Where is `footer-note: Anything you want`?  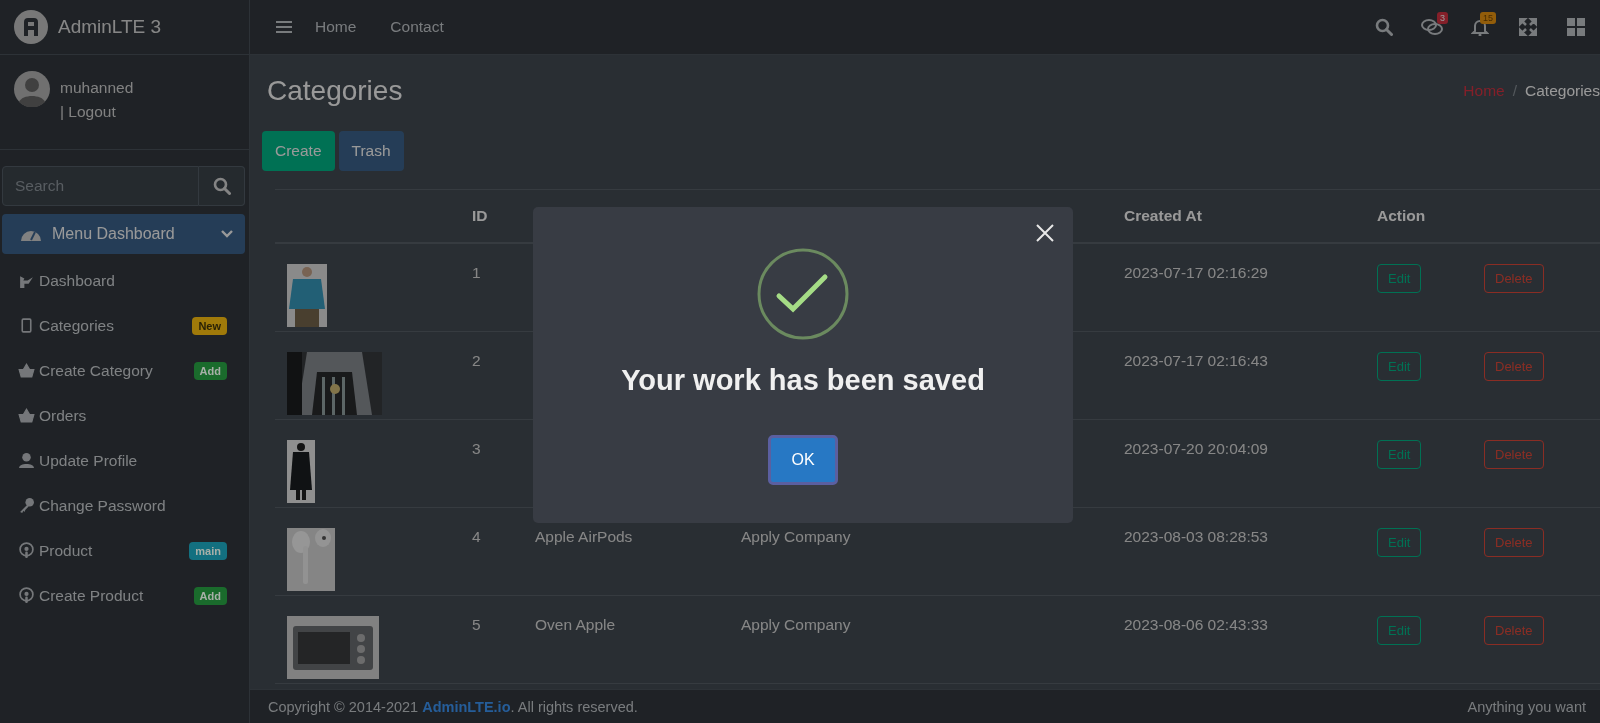 footer-note: Anything you want is located at coordinates (1526, 706).